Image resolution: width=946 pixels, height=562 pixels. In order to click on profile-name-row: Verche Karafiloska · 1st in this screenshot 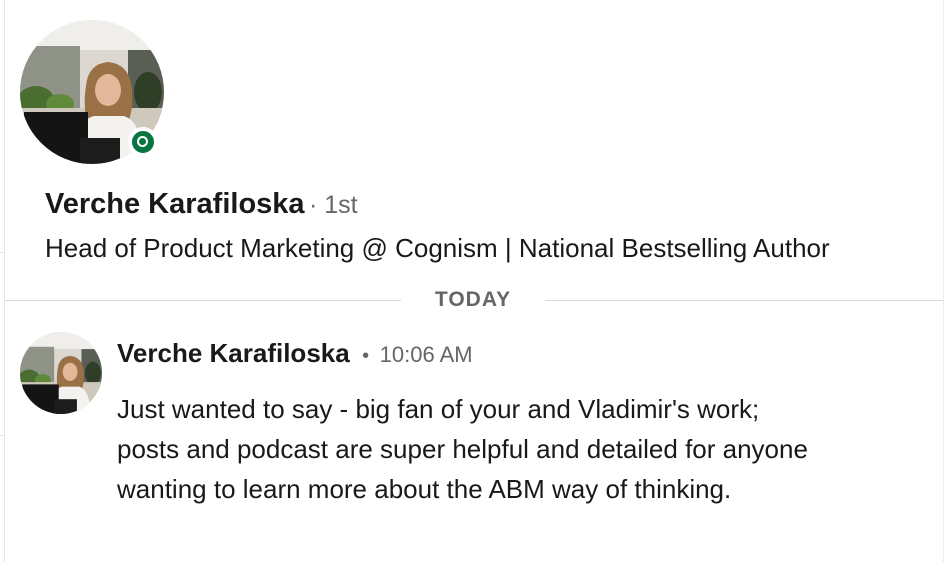, I will do `click(201, 204)`.